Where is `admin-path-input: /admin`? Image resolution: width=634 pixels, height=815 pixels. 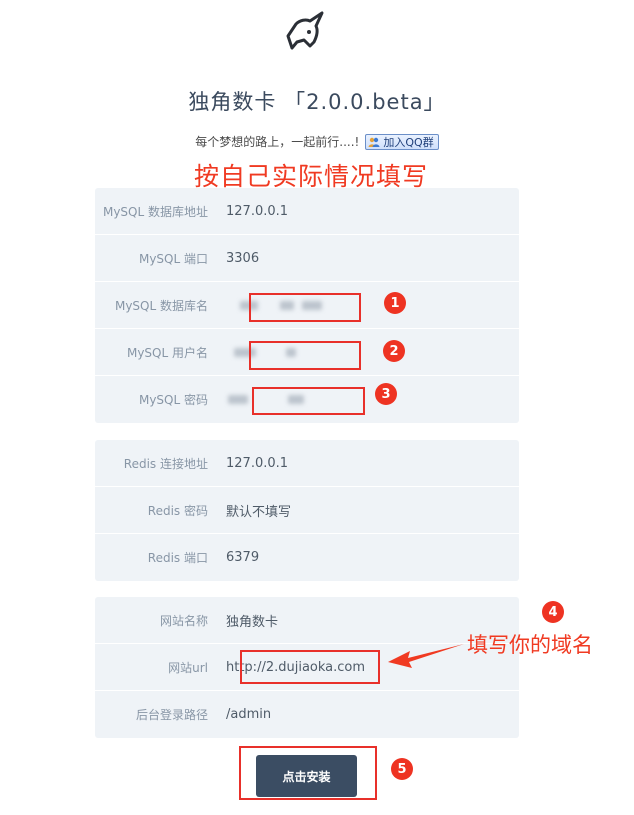 admin-path-input: /admin is located at coordinates (372, 715).